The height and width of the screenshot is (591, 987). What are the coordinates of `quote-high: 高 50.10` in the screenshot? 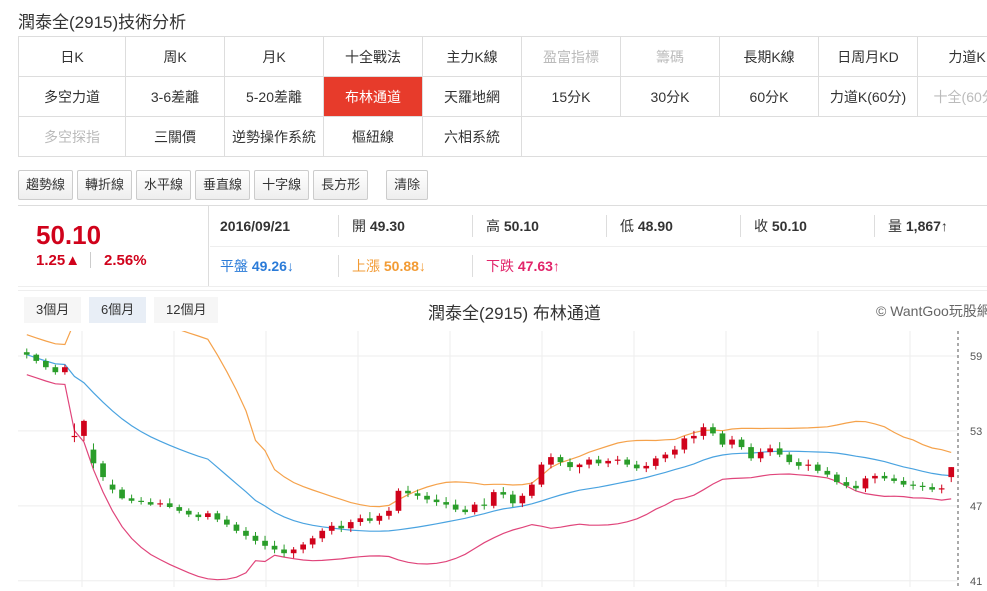 It's located at (507, 226).